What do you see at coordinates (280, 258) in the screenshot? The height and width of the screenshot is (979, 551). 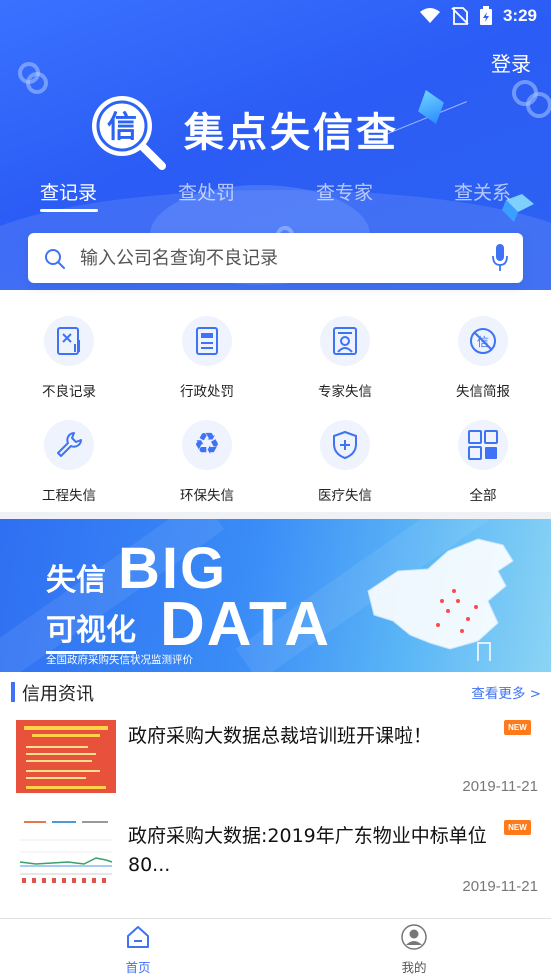 I see `search-input` at bounding box center [280, 258].